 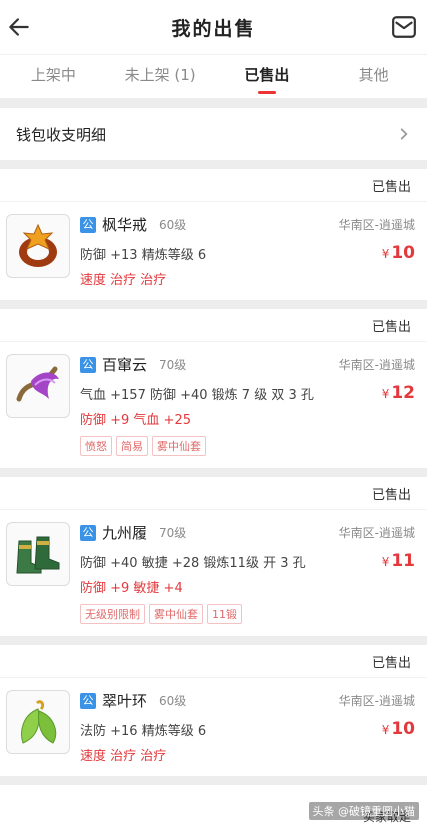 What do you see at coordinates (131, 588) in the screenshot?
I see `item-extra-stats: 防御 +9 敏捷 +4` at bounding box center [131, 588].